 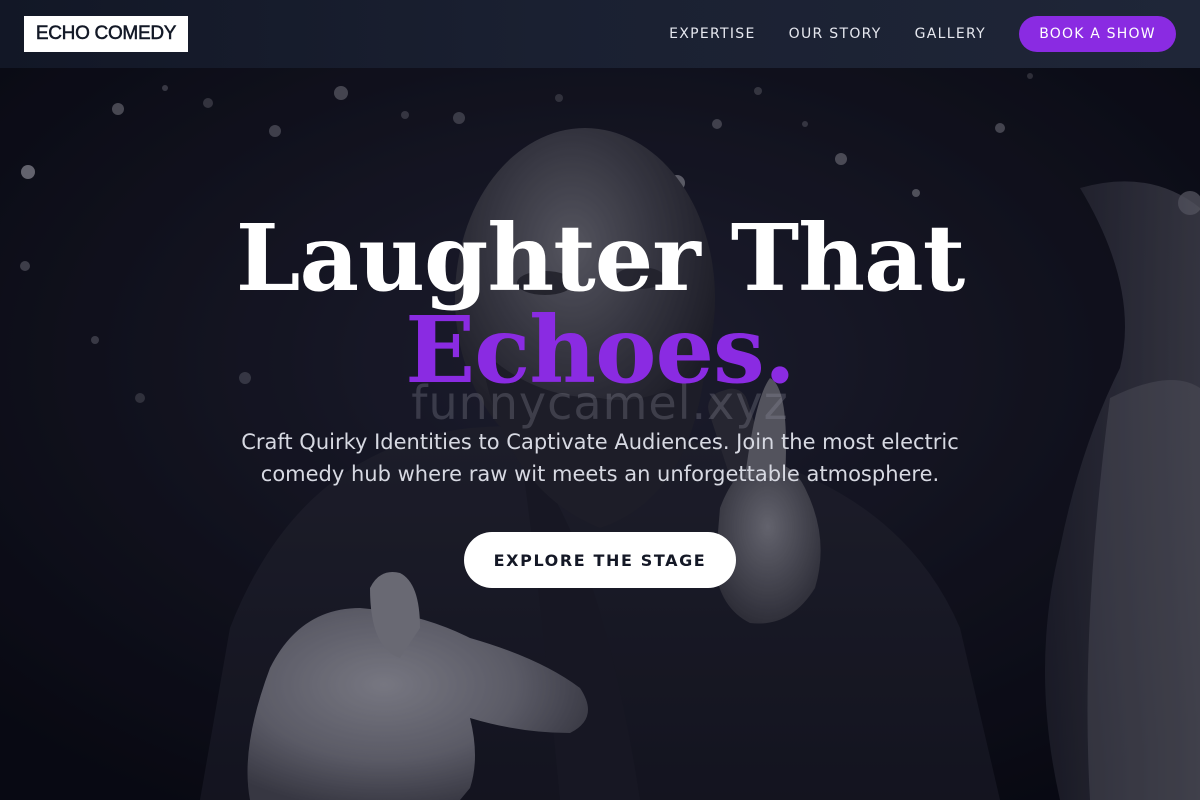 I want to click on book-a-show-button: BOOK A SHOW, so click(x=1097, y=34).